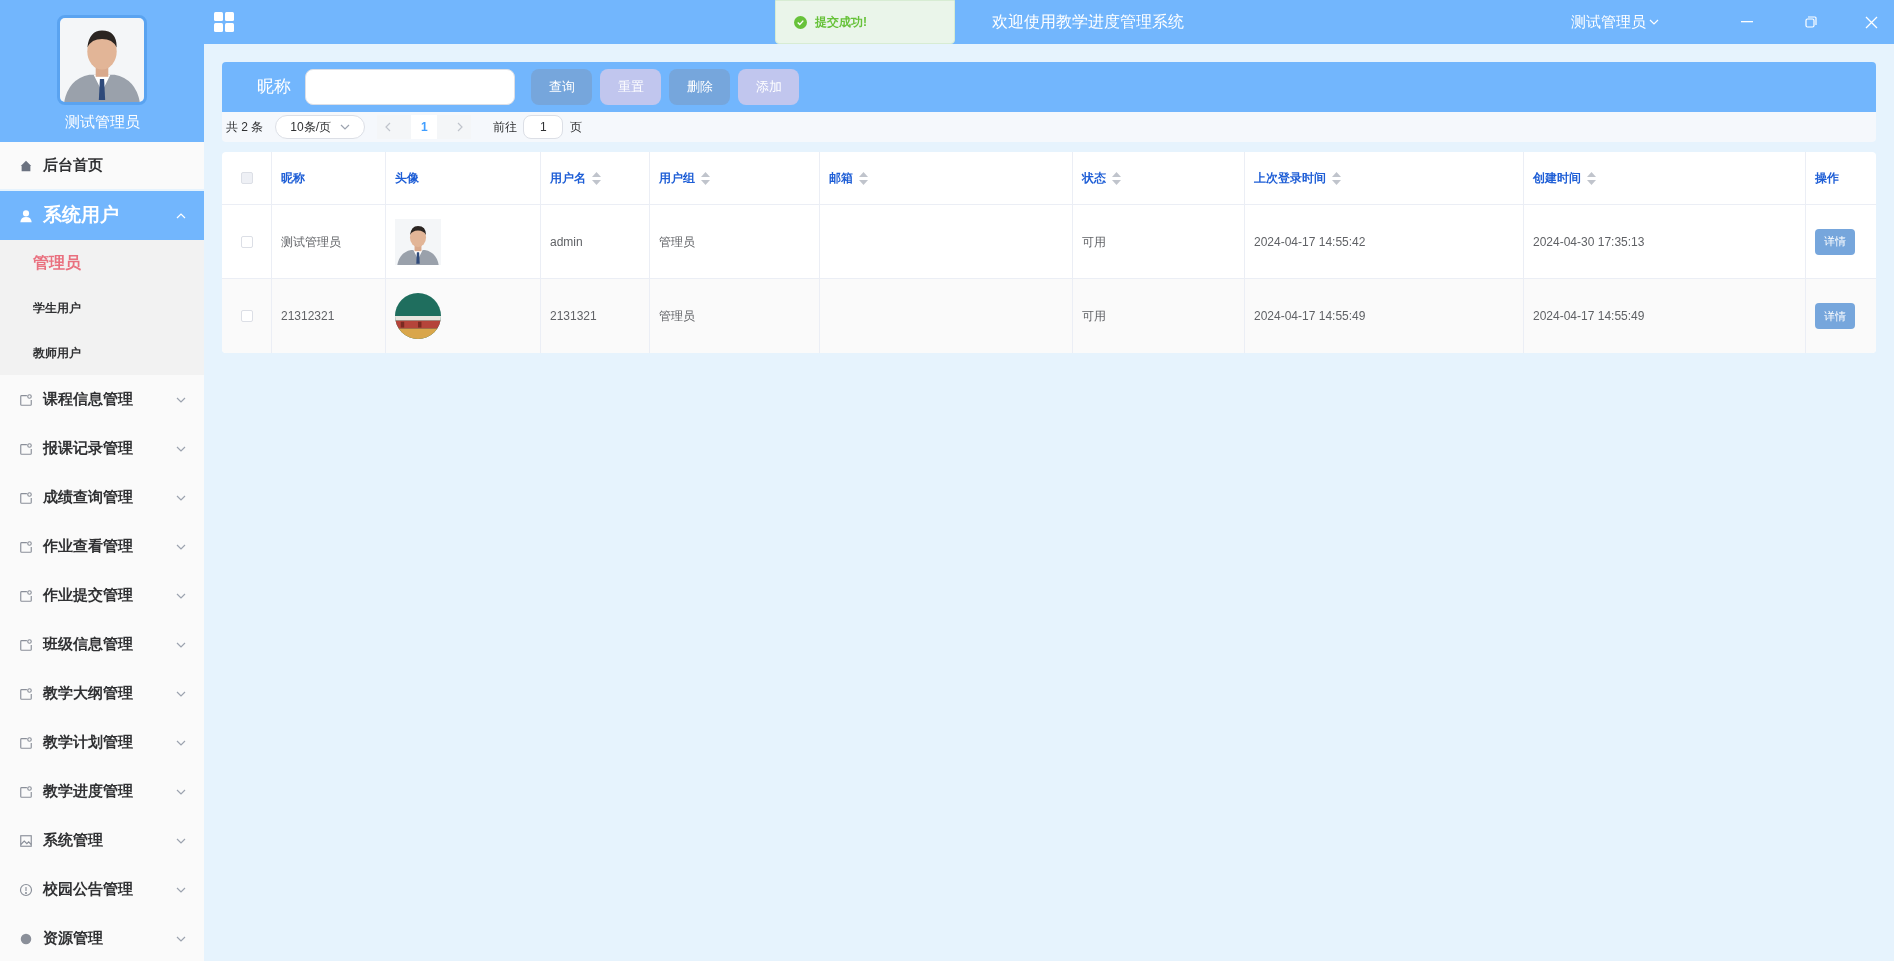 Image resolution: width=1894 pixels, height=961 pixels. What do you see at coordinates (1557, 178) in the screenshot?
I see `column-header: 创建时间` at bounding box center [1557, 178].